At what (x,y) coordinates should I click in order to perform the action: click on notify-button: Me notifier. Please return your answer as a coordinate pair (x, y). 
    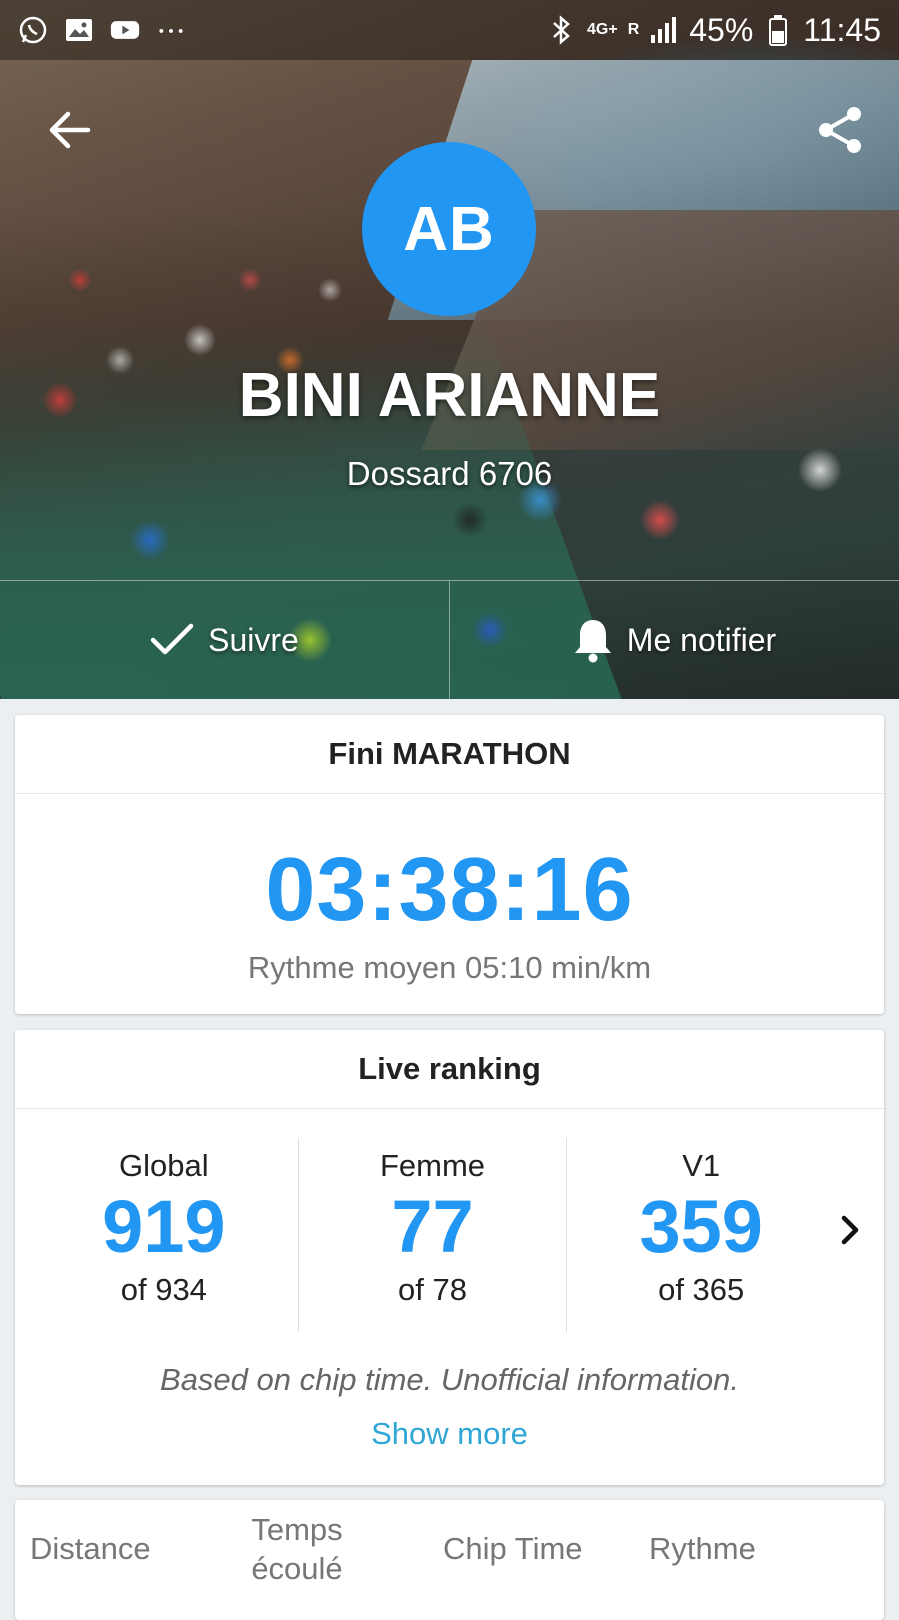
    Looking at the image, I should click on (674, 640).